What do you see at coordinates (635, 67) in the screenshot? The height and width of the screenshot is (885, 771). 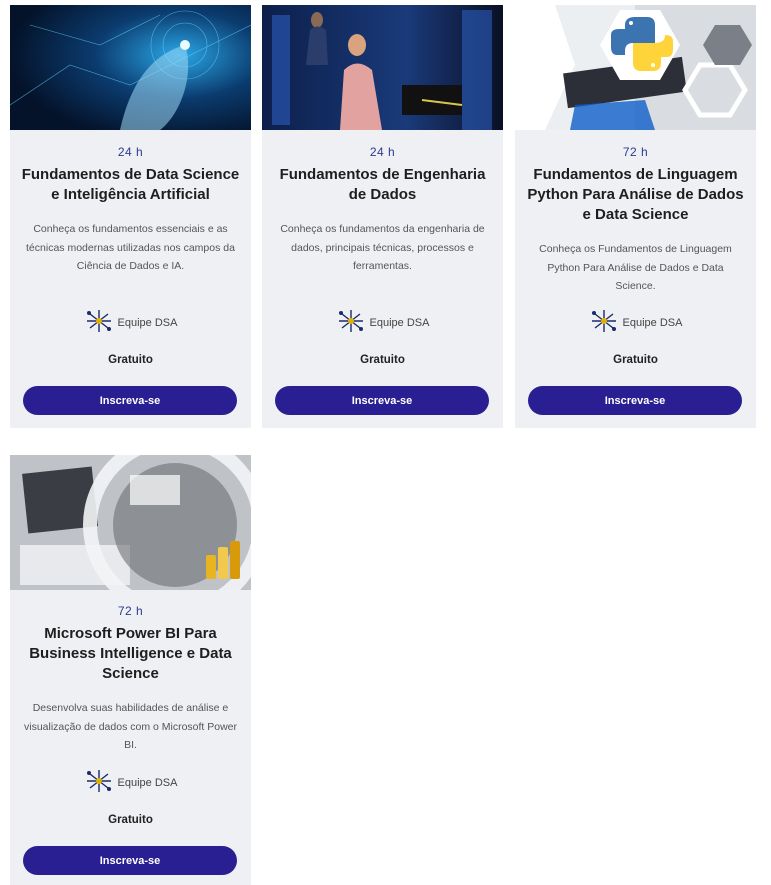 I see `course-thumbnail-python` at bounding box center [635, 67].